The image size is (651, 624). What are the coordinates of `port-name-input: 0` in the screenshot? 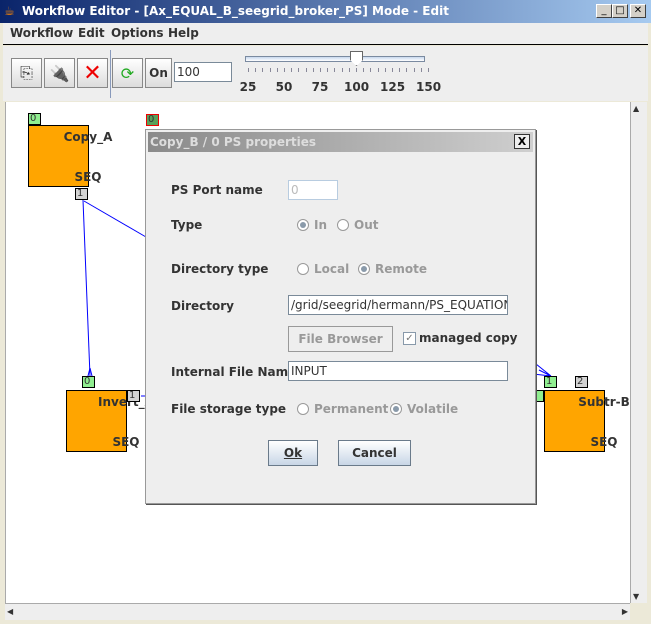 It's located at (313, 190).